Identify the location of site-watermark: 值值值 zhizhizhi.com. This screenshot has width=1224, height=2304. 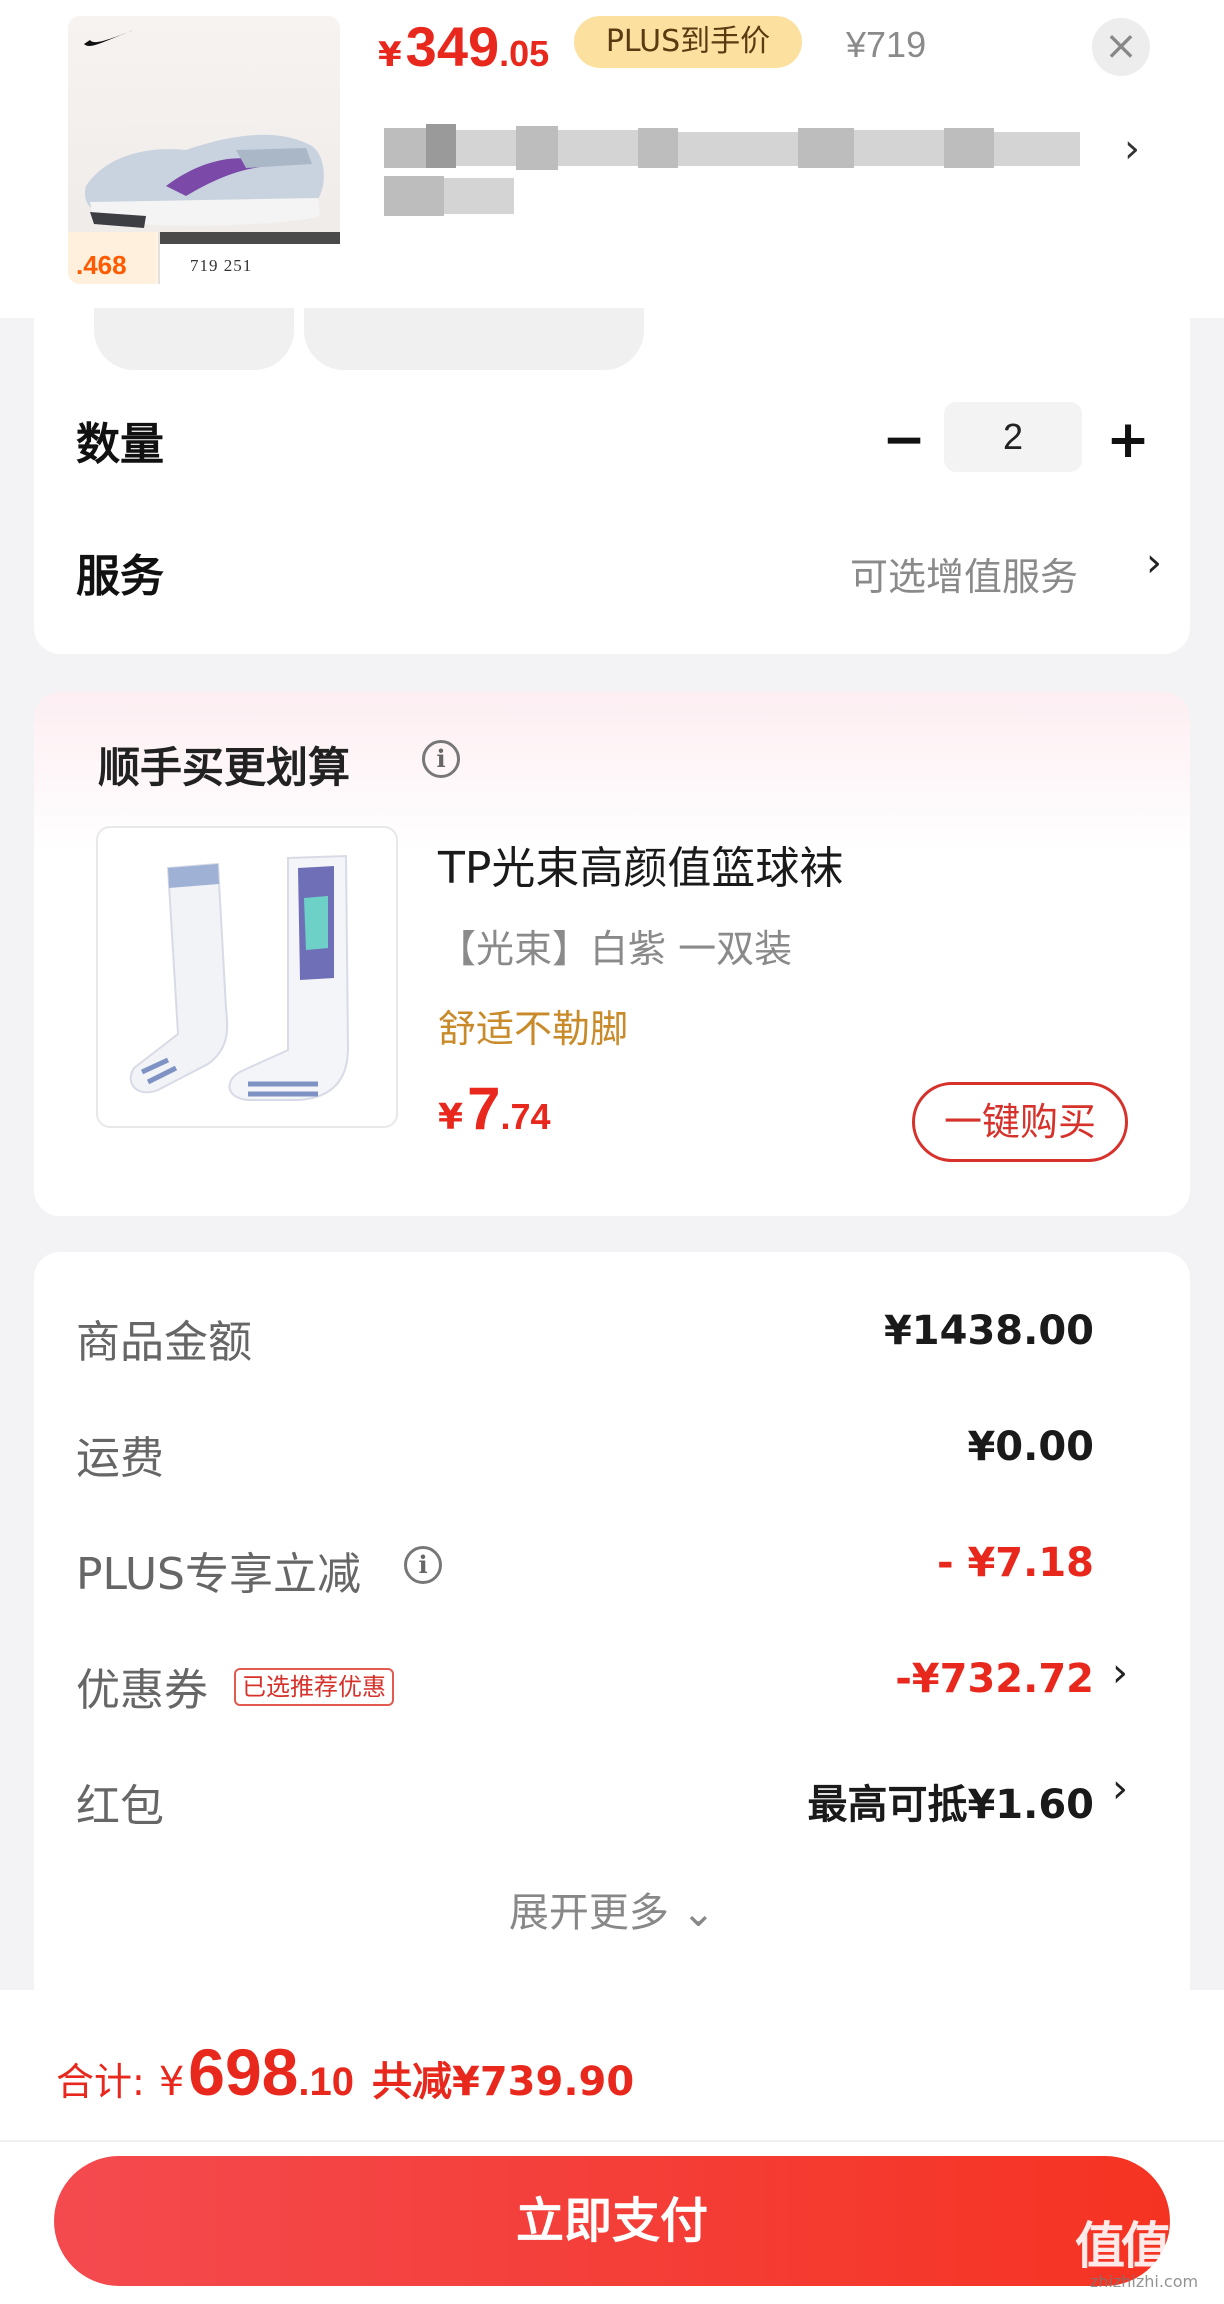
(1144, 2256).